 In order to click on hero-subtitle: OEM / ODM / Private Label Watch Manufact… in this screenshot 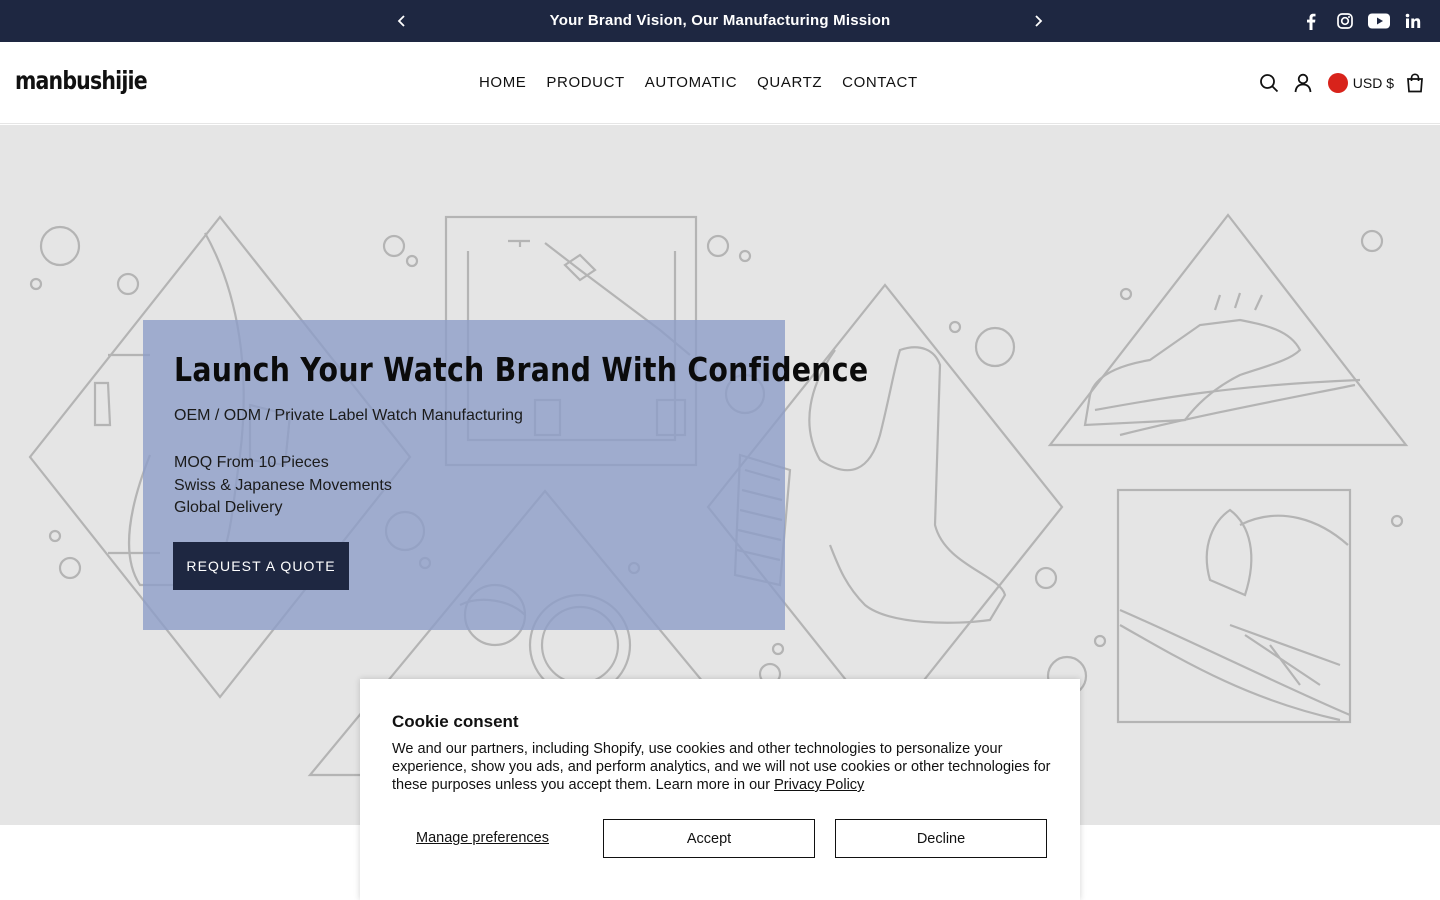, I will do `click(348, 415)`.